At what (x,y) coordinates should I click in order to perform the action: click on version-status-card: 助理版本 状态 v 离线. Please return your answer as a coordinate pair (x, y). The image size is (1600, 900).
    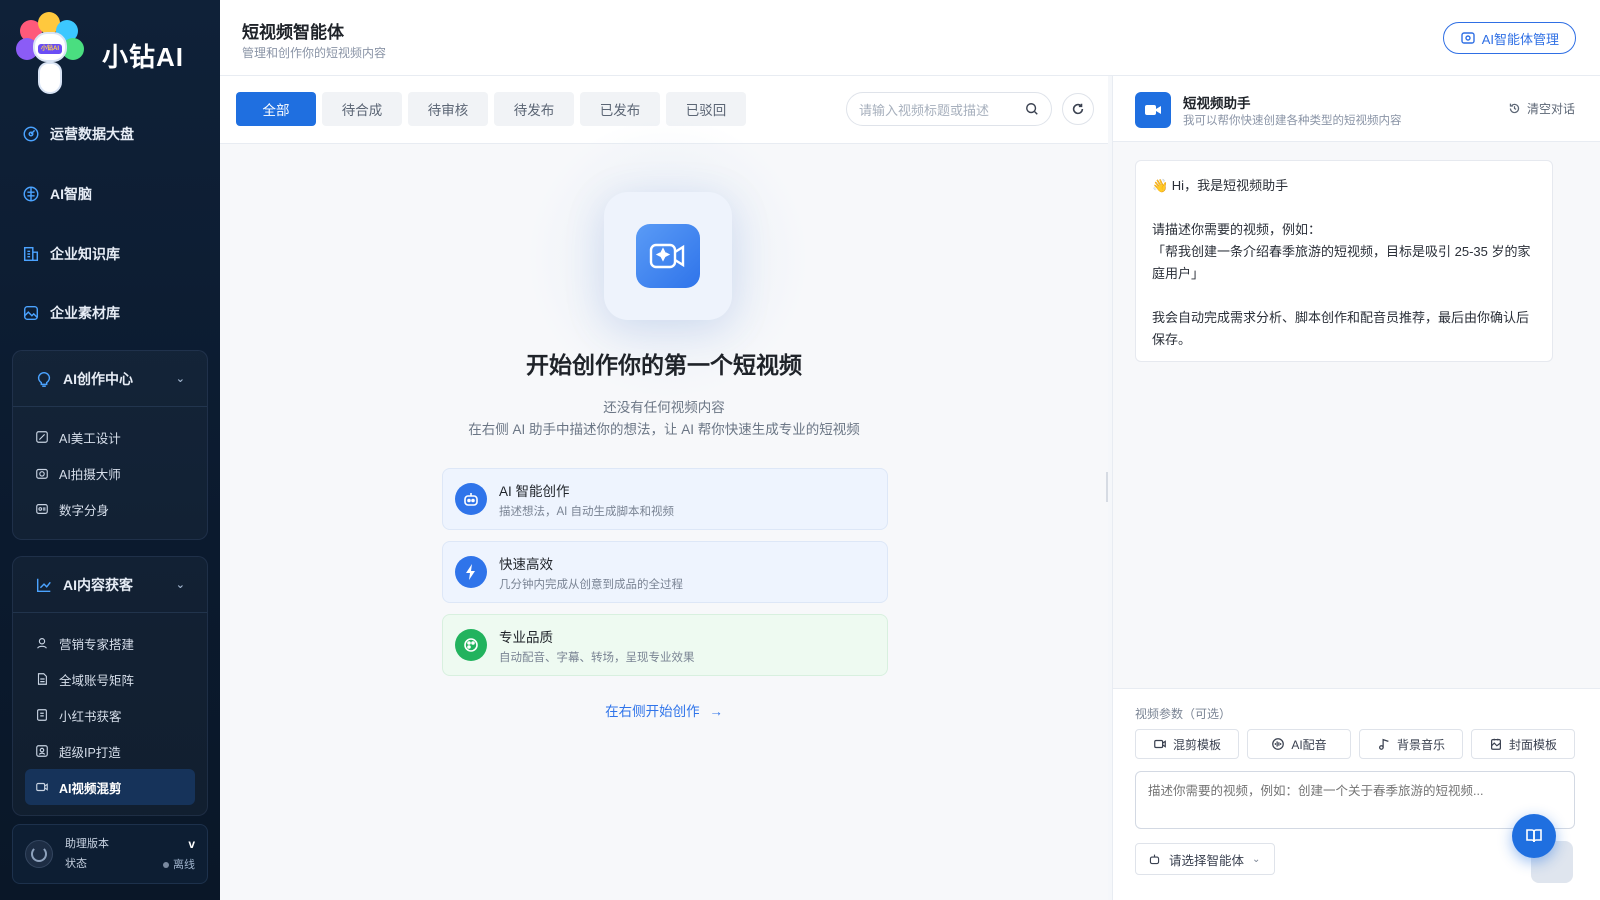
    Looking at the image, I should click on (110, 854).